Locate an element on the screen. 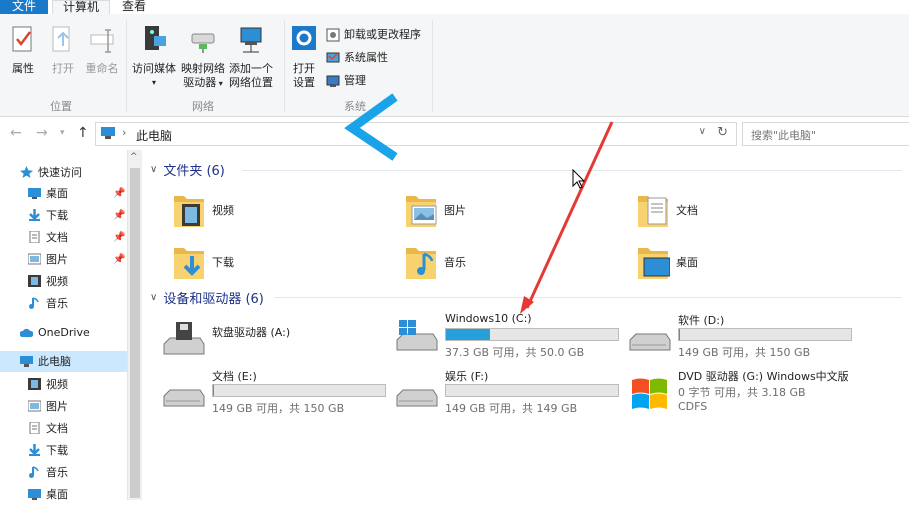 The width and height of the screenshot is (909, 505). red-arrow-annotation-icon is located at coordinates (569, 215).